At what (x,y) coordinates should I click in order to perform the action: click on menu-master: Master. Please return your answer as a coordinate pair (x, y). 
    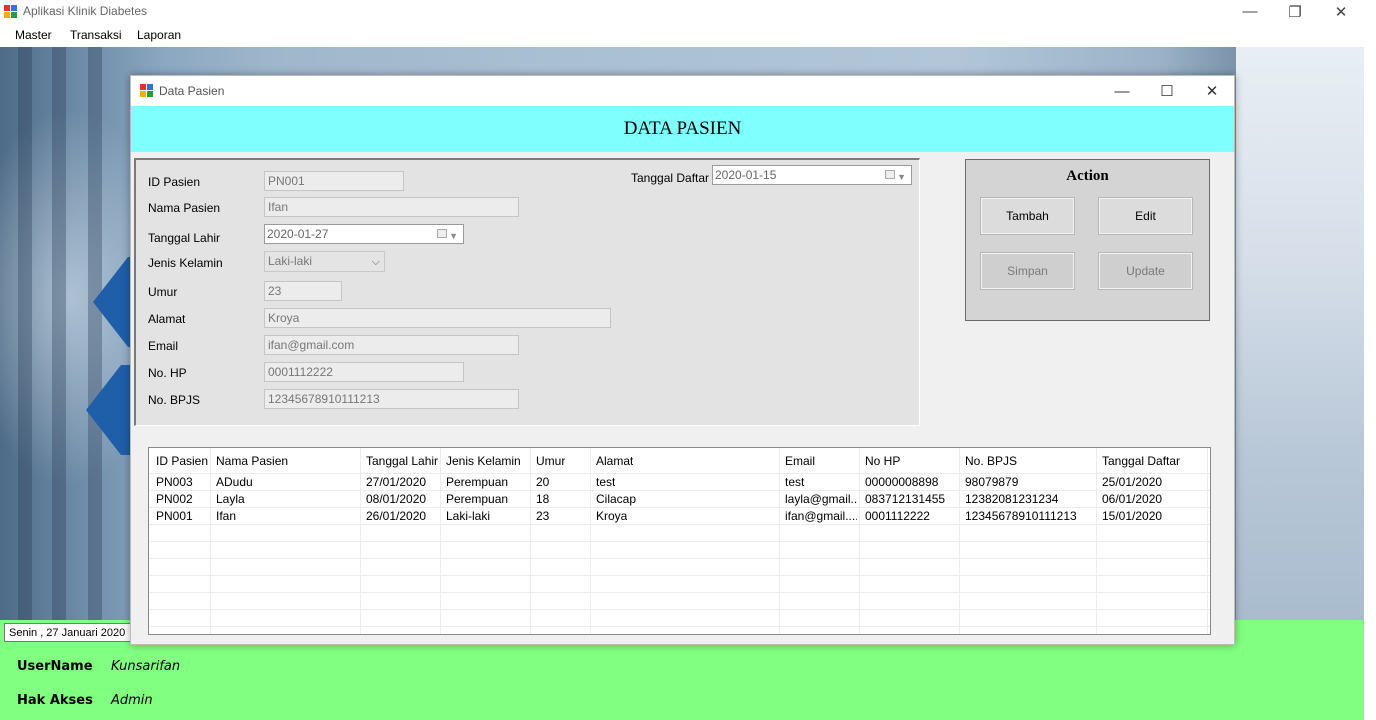
    Looking at the image, I should click on (33, 35).